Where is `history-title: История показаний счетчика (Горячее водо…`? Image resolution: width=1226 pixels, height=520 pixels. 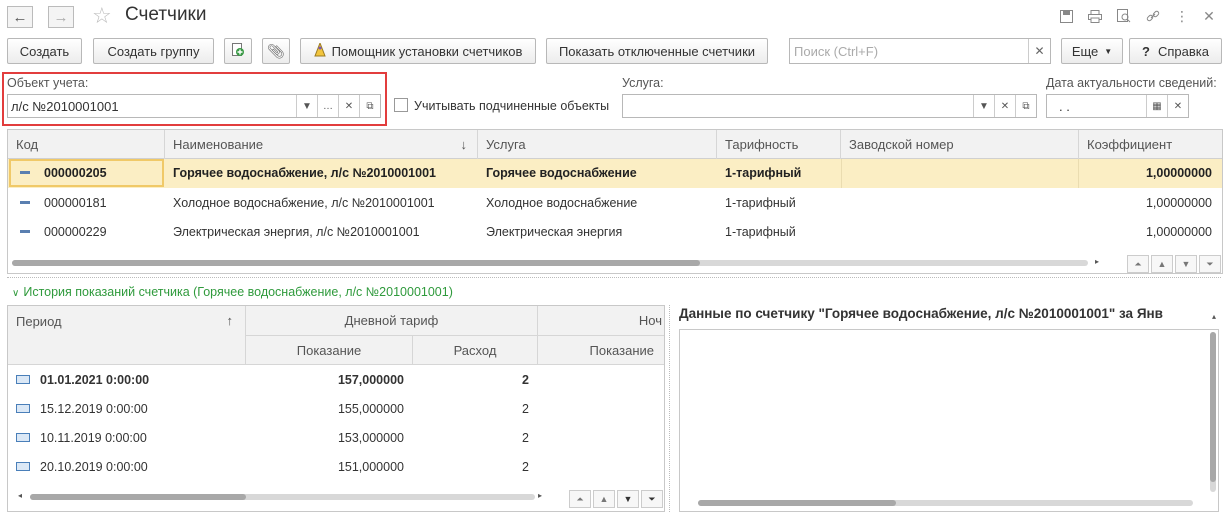
history-title: История показаний счетчика (Горячее водо… is located at coordinates (238, 292).